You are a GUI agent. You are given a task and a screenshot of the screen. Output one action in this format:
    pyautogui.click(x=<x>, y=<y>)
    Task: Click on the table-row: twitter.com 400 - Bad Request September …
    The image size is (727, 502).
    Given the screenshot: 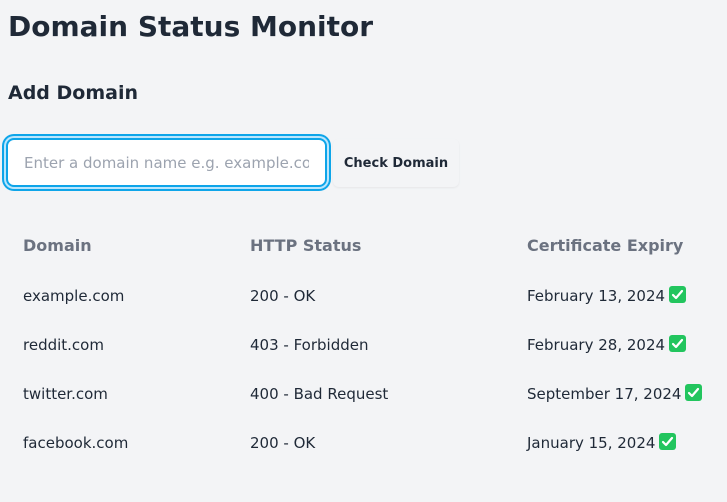 What is the action you would take?
    pyautogui.click(x=363, y=393)
    